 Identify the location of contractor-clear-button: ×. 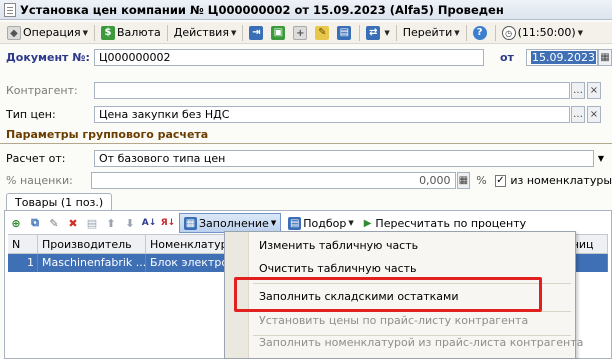
(594, 90).